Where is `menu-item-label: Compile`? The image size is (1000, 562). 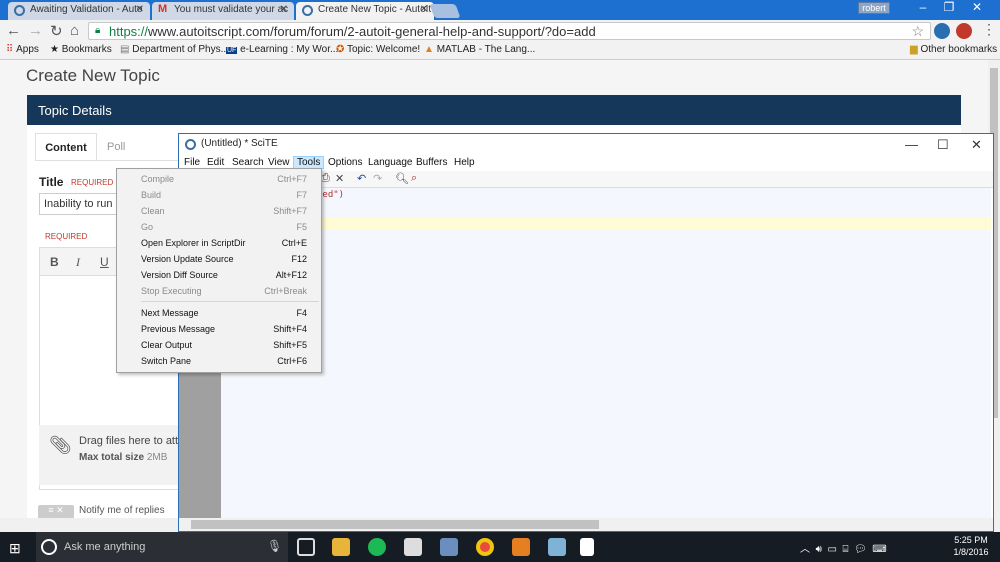
menu-item-label: Compile is located at coordinates (158, 179).